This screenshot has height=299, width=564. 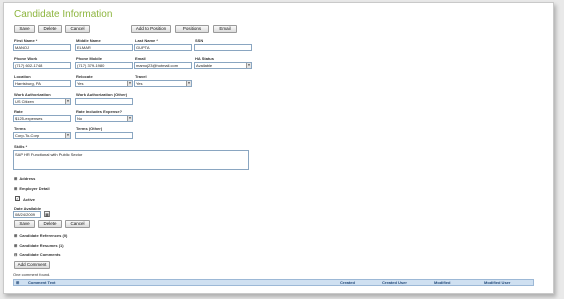 What do you see at coordinates (192, 29) in the screenshot?
I see `positions-button: Positions` at bounding box center [192, 29].